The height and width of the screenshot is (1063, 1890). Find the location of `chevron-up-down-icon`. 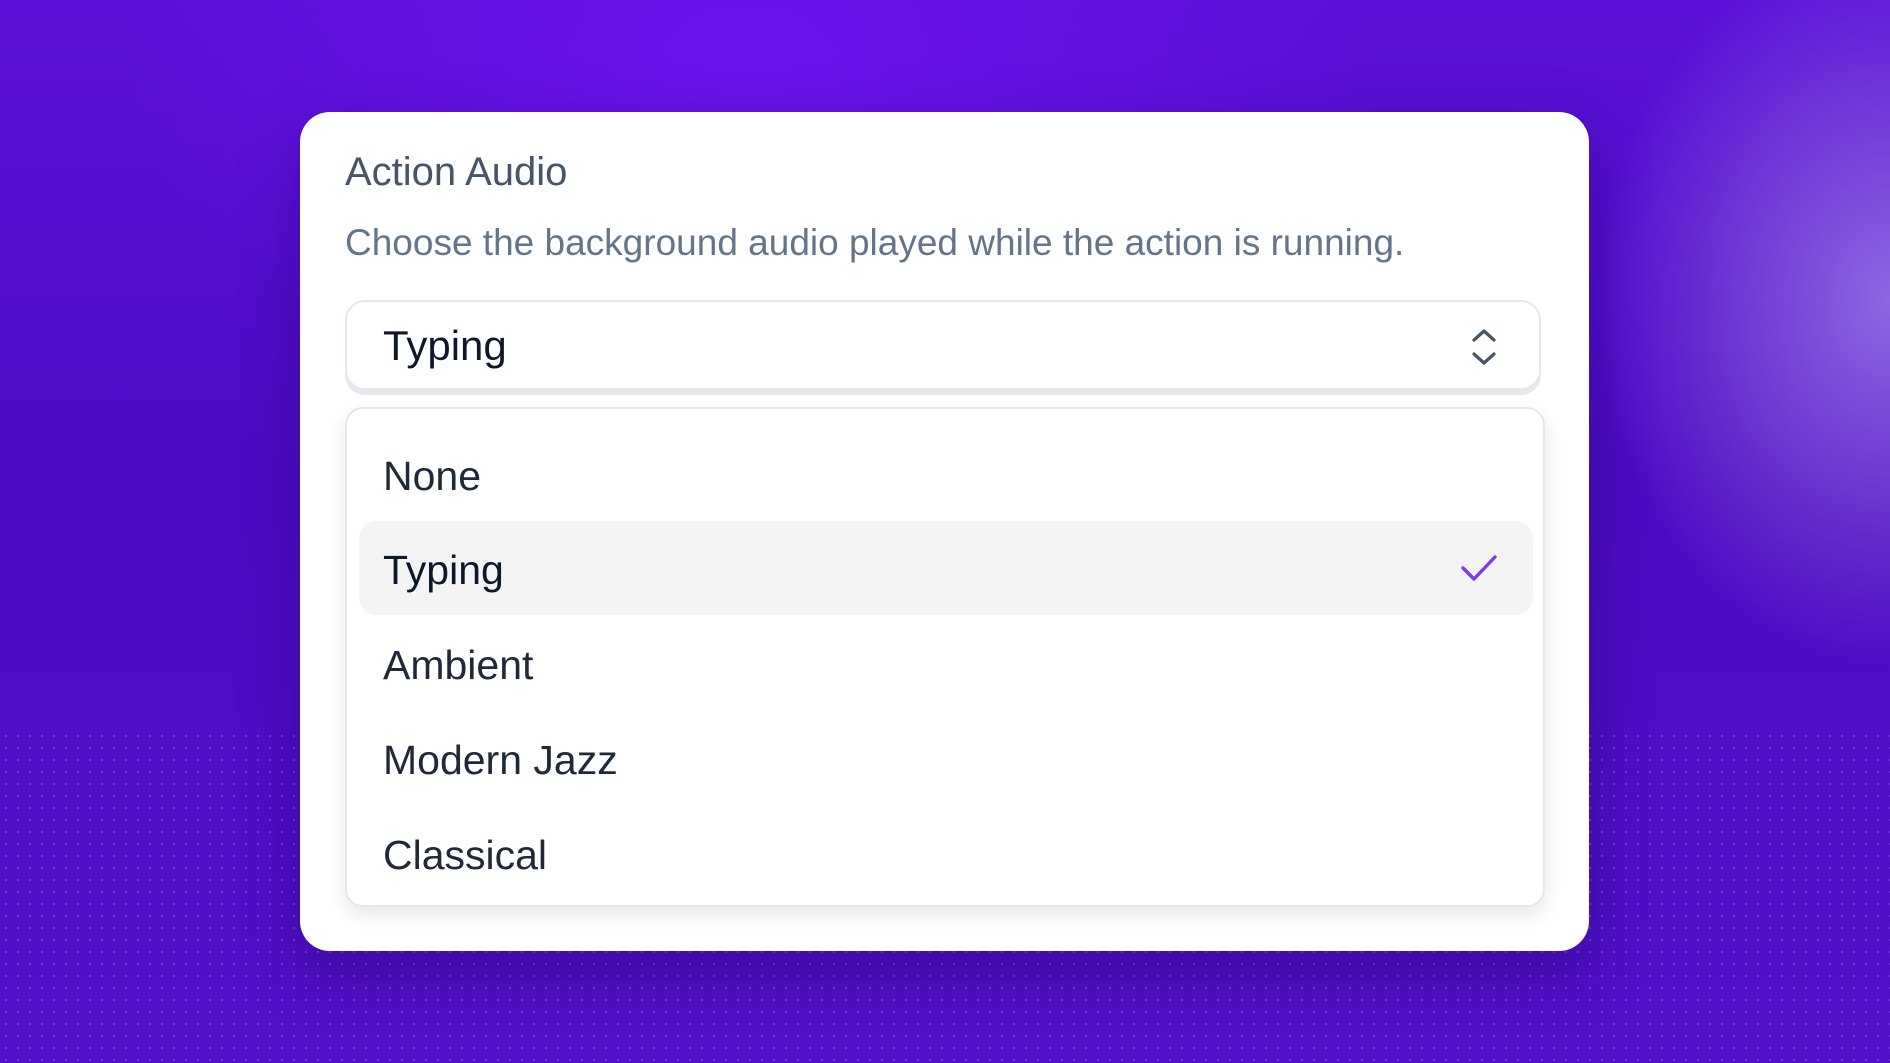

chevron-up-down-icon is located at coordinates (1484, 347).